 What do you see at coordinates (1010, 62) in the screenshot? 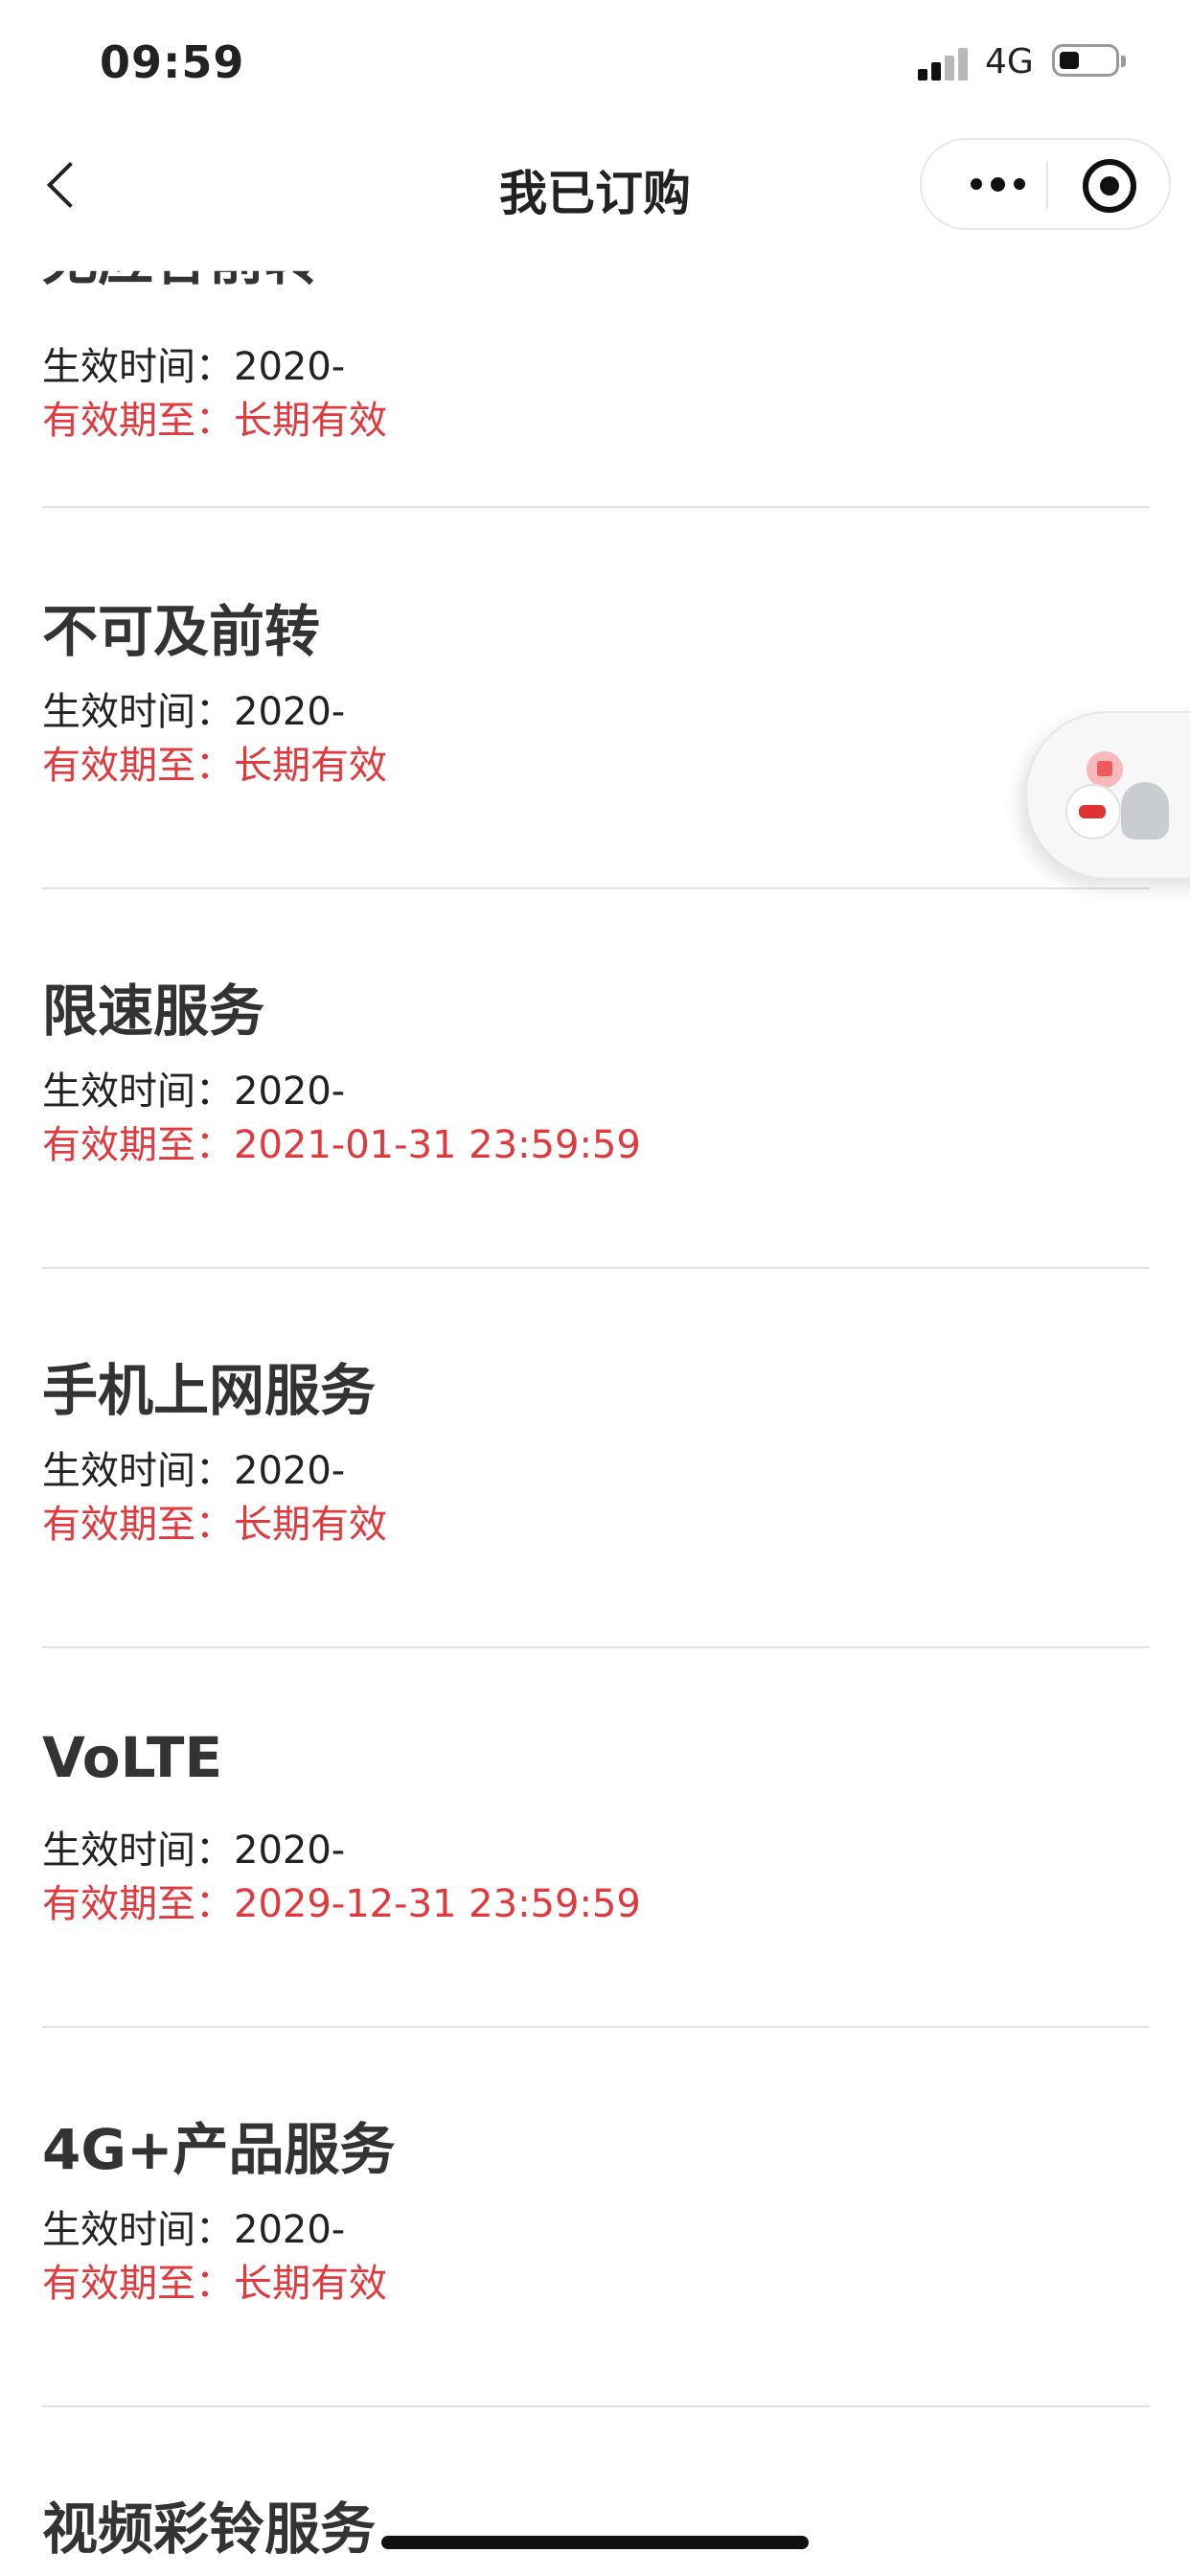
I see `network-type: 4G` at bounding box center [1010, 62].